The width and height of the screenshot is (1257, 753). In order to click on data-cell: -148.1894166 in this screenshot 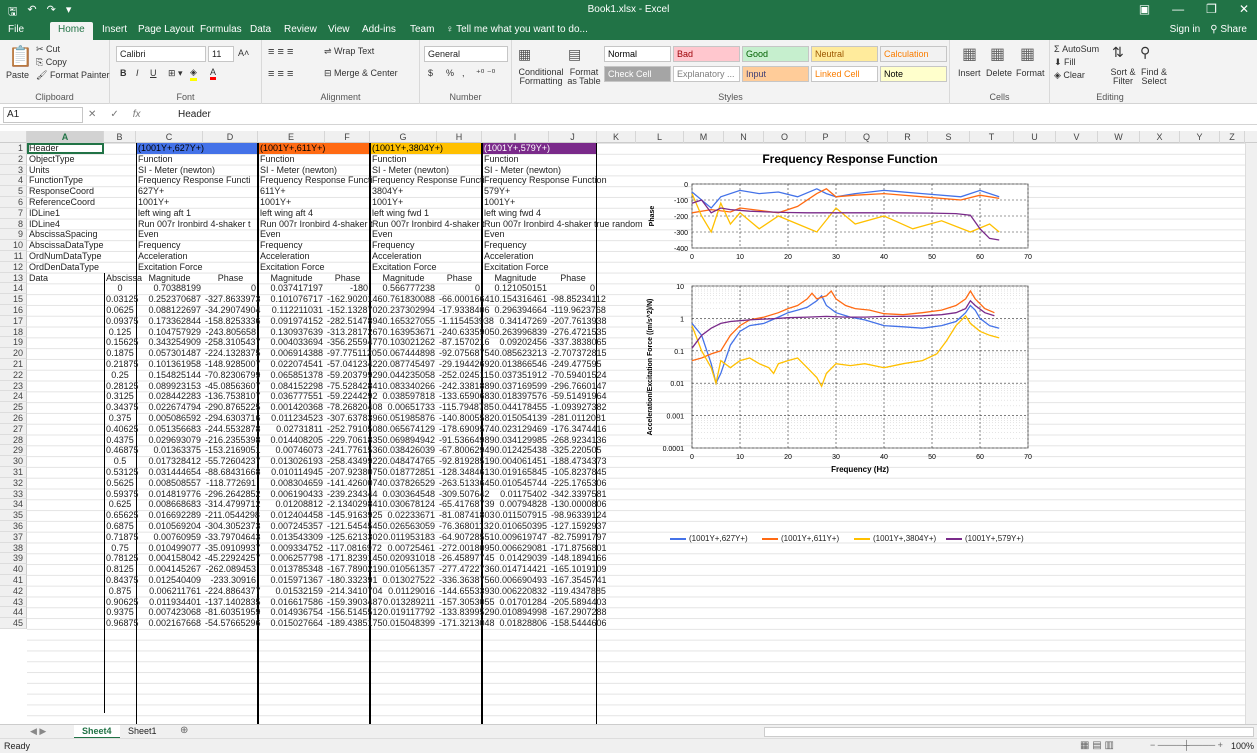, I will do `click(578, 558)`.